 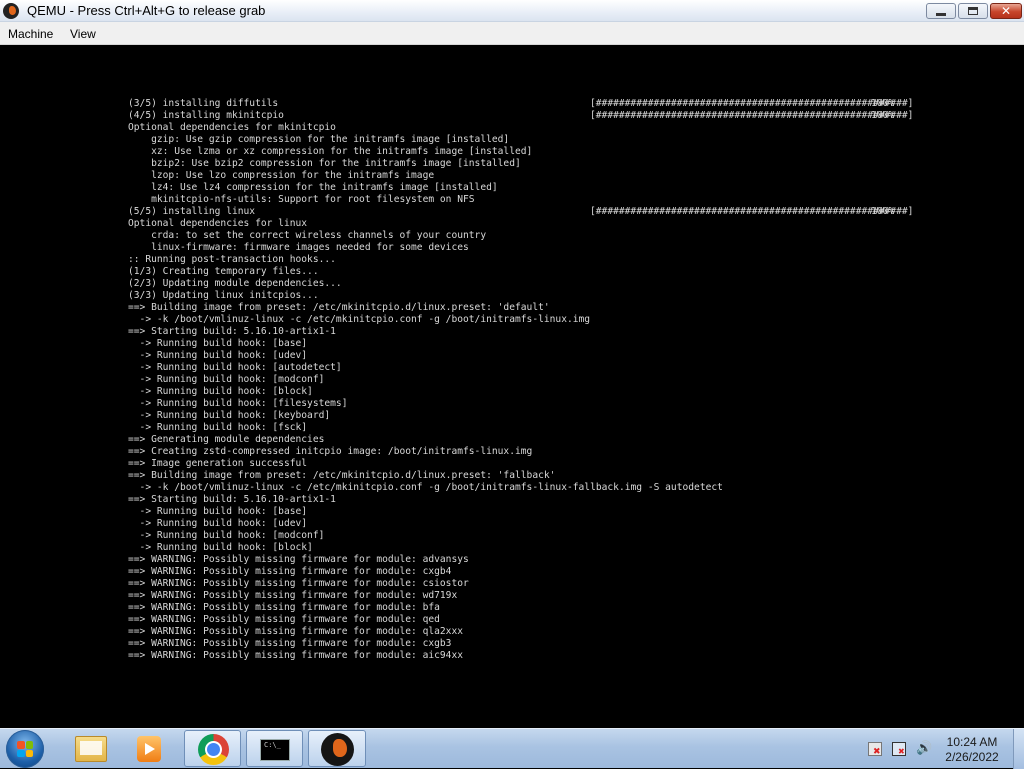 I want to click on taskbar-explorer, so click(x=91, y=748).